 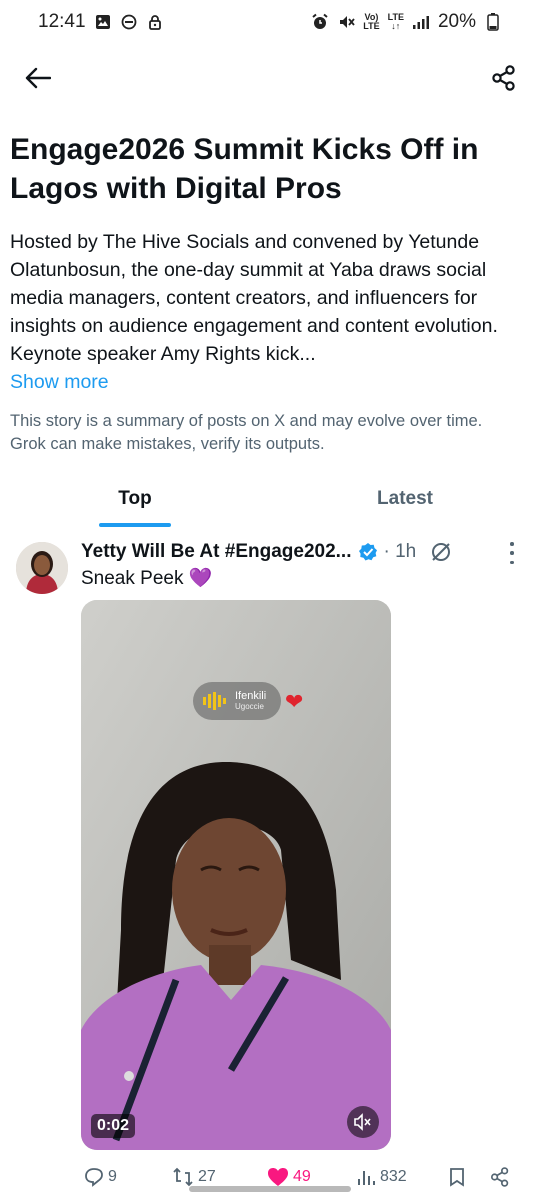 What do you see at coordinates (194, 1177) in the screenshot?
I see `repost-button: 27` at bounding box center [194, 1177].